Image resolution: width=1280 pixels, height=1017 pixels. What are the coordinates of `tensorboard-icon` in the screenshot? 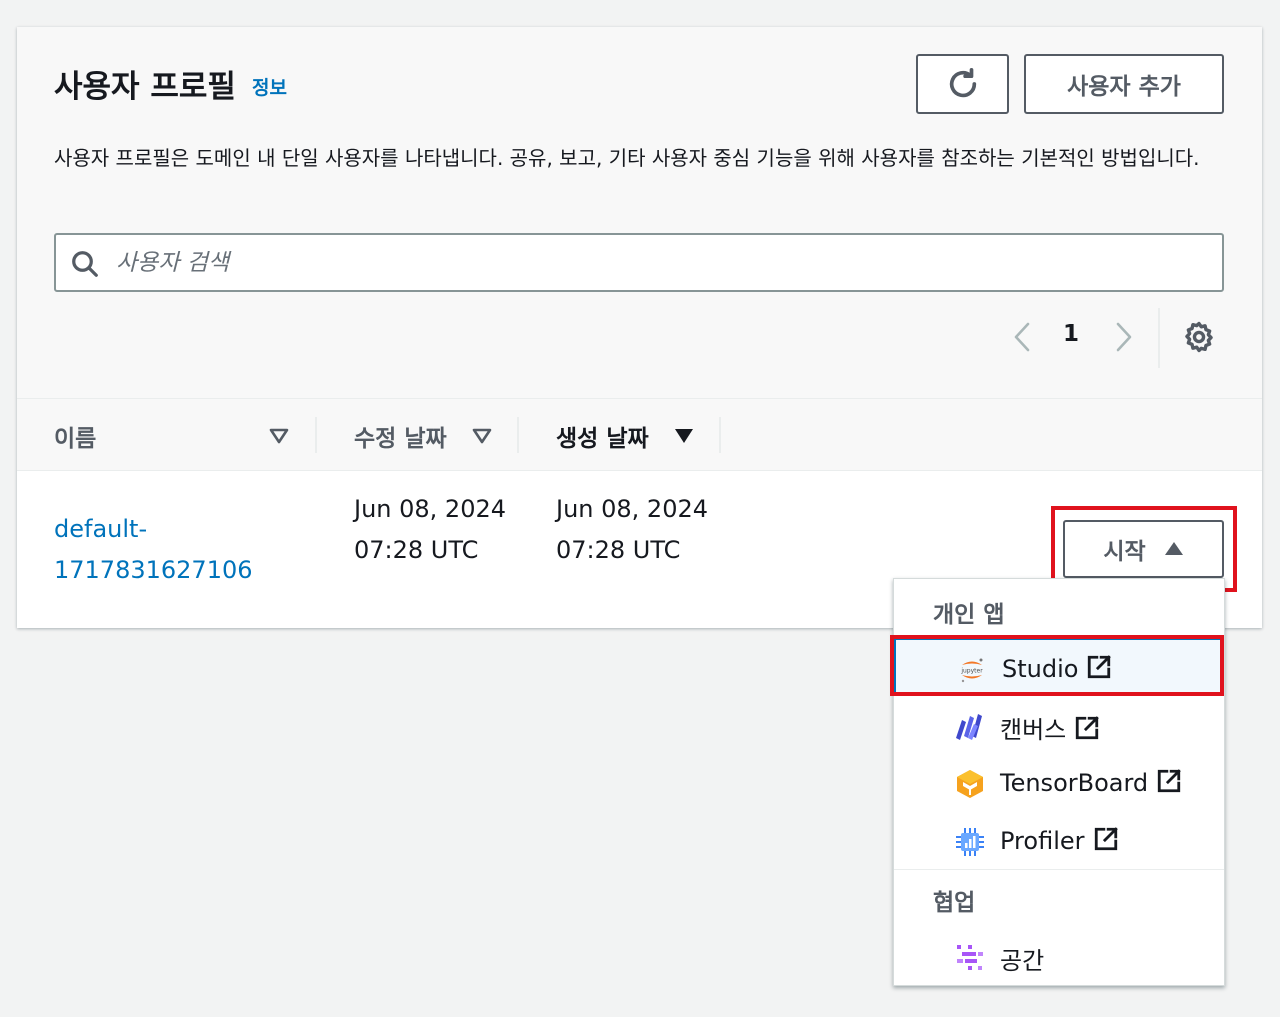 It's located at (970, 784).